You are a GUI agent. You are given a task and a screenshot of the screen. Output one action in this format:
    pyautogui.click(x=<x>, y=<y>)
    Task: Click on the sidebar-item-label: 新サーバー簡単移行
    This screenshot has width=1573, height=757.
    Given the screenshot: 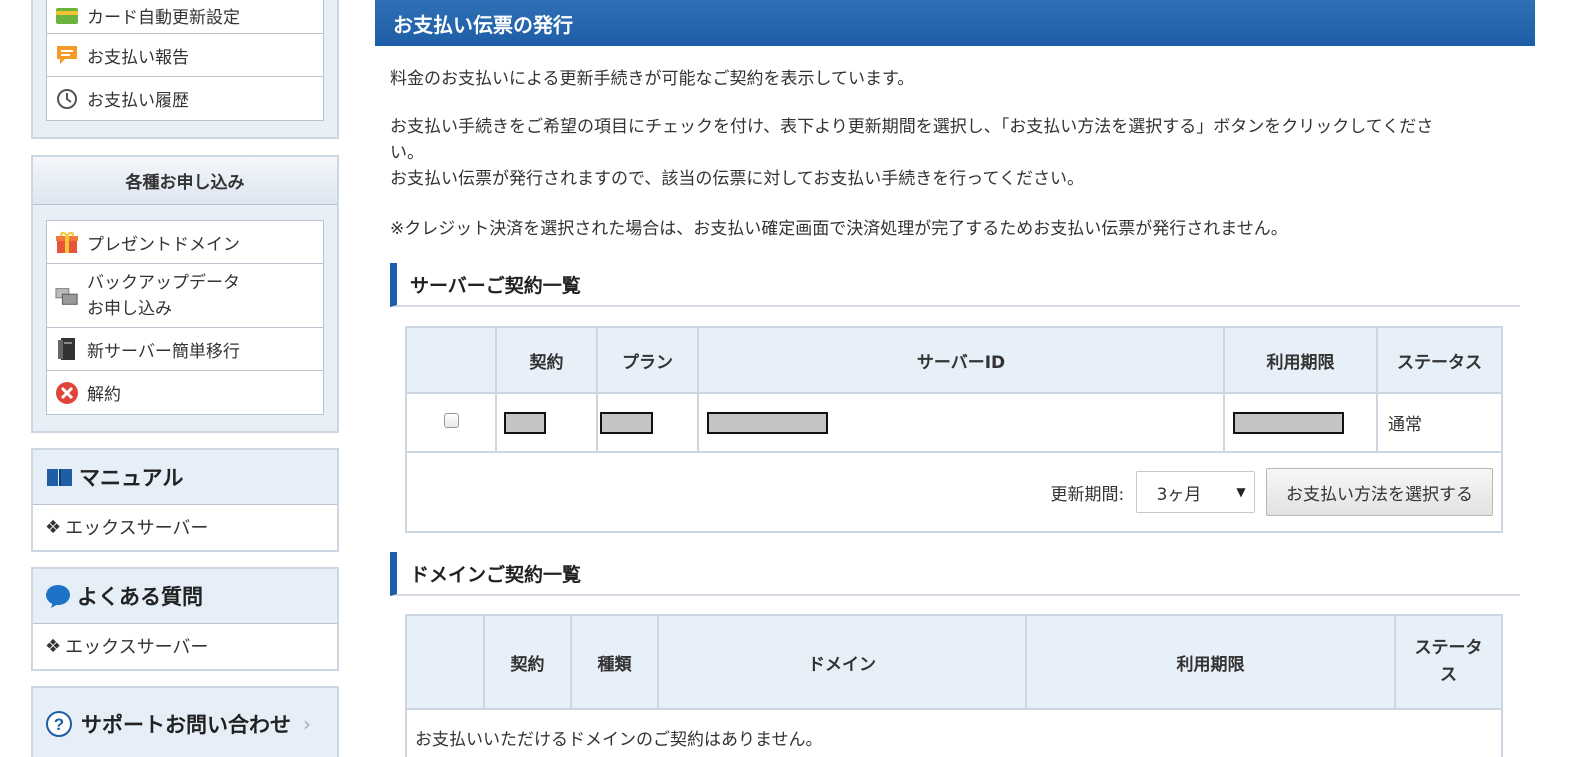 What is the action you would take?
    pyautogui.click(x=163, y=351)
    